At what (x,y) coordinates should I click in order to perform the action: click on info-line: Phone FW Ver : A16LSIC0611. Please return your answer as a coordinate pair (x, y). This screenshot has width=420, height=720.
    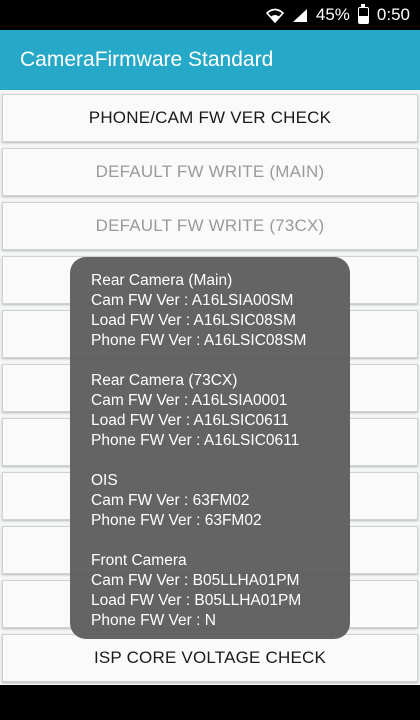
    Looking at the image, I should click on (195, 440).